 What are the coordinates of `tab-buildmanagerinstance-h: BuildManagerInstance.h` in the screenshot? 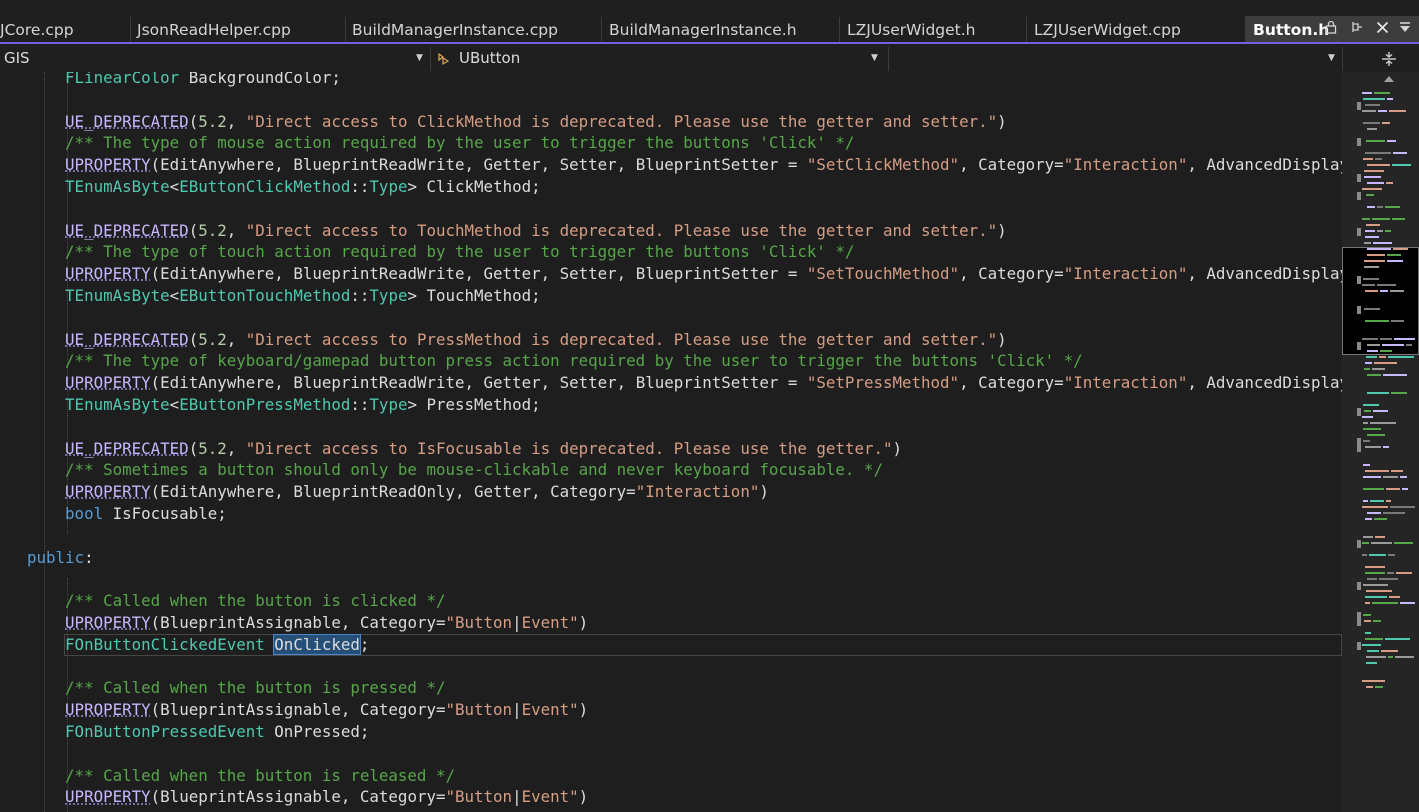 It's located at (703, 30).